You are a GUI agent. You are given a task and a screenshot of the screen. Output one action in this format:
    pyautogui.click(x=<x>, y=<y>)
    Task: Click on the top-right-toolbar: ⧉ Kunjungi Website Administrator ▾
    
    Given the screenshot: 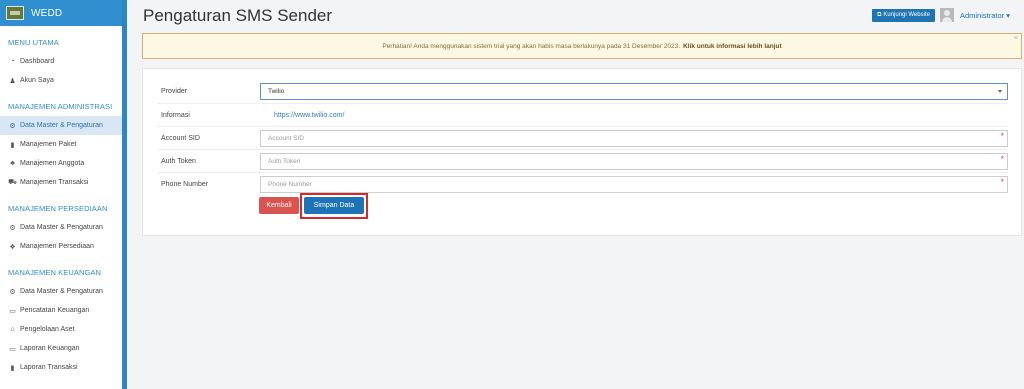 What is the action you would take?
    pyautogui.click(x=941, y=15)
    